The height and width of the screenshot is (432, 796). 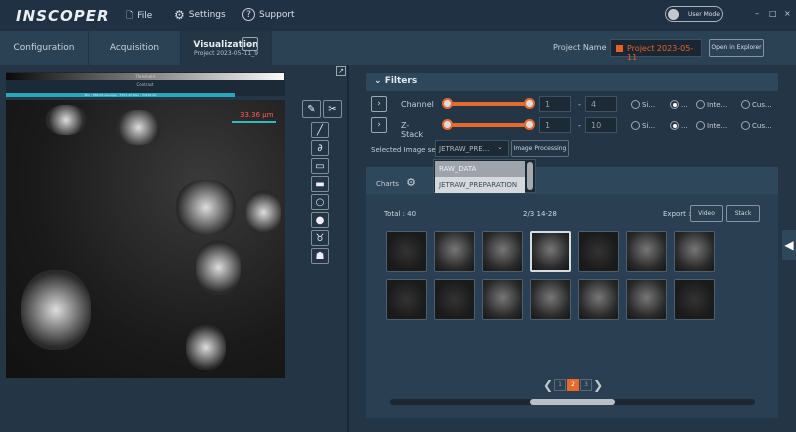 I want to click on export-stack-button: Stack, so click(x=743, y=213).